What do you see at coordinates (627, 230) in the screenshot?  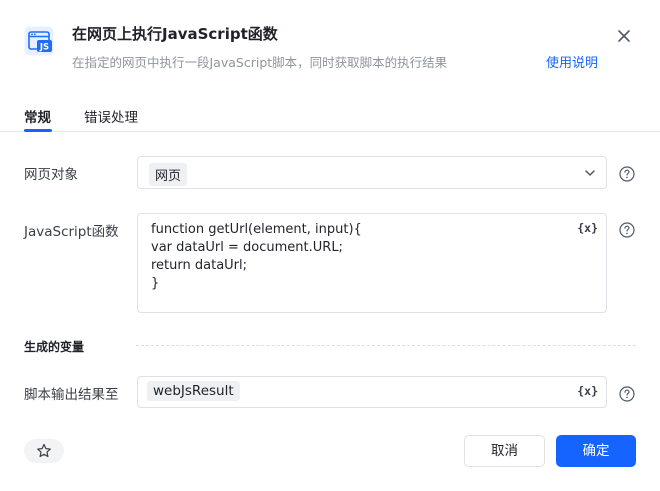 I see `js-function-help-icon` at bounding box center [627, 230].